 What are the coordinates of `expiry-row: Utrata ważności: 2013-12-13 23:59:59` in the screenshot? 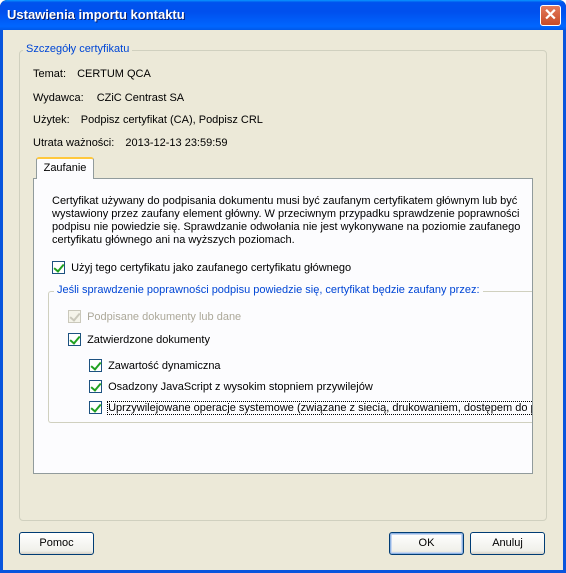 It's located at (130, 143).